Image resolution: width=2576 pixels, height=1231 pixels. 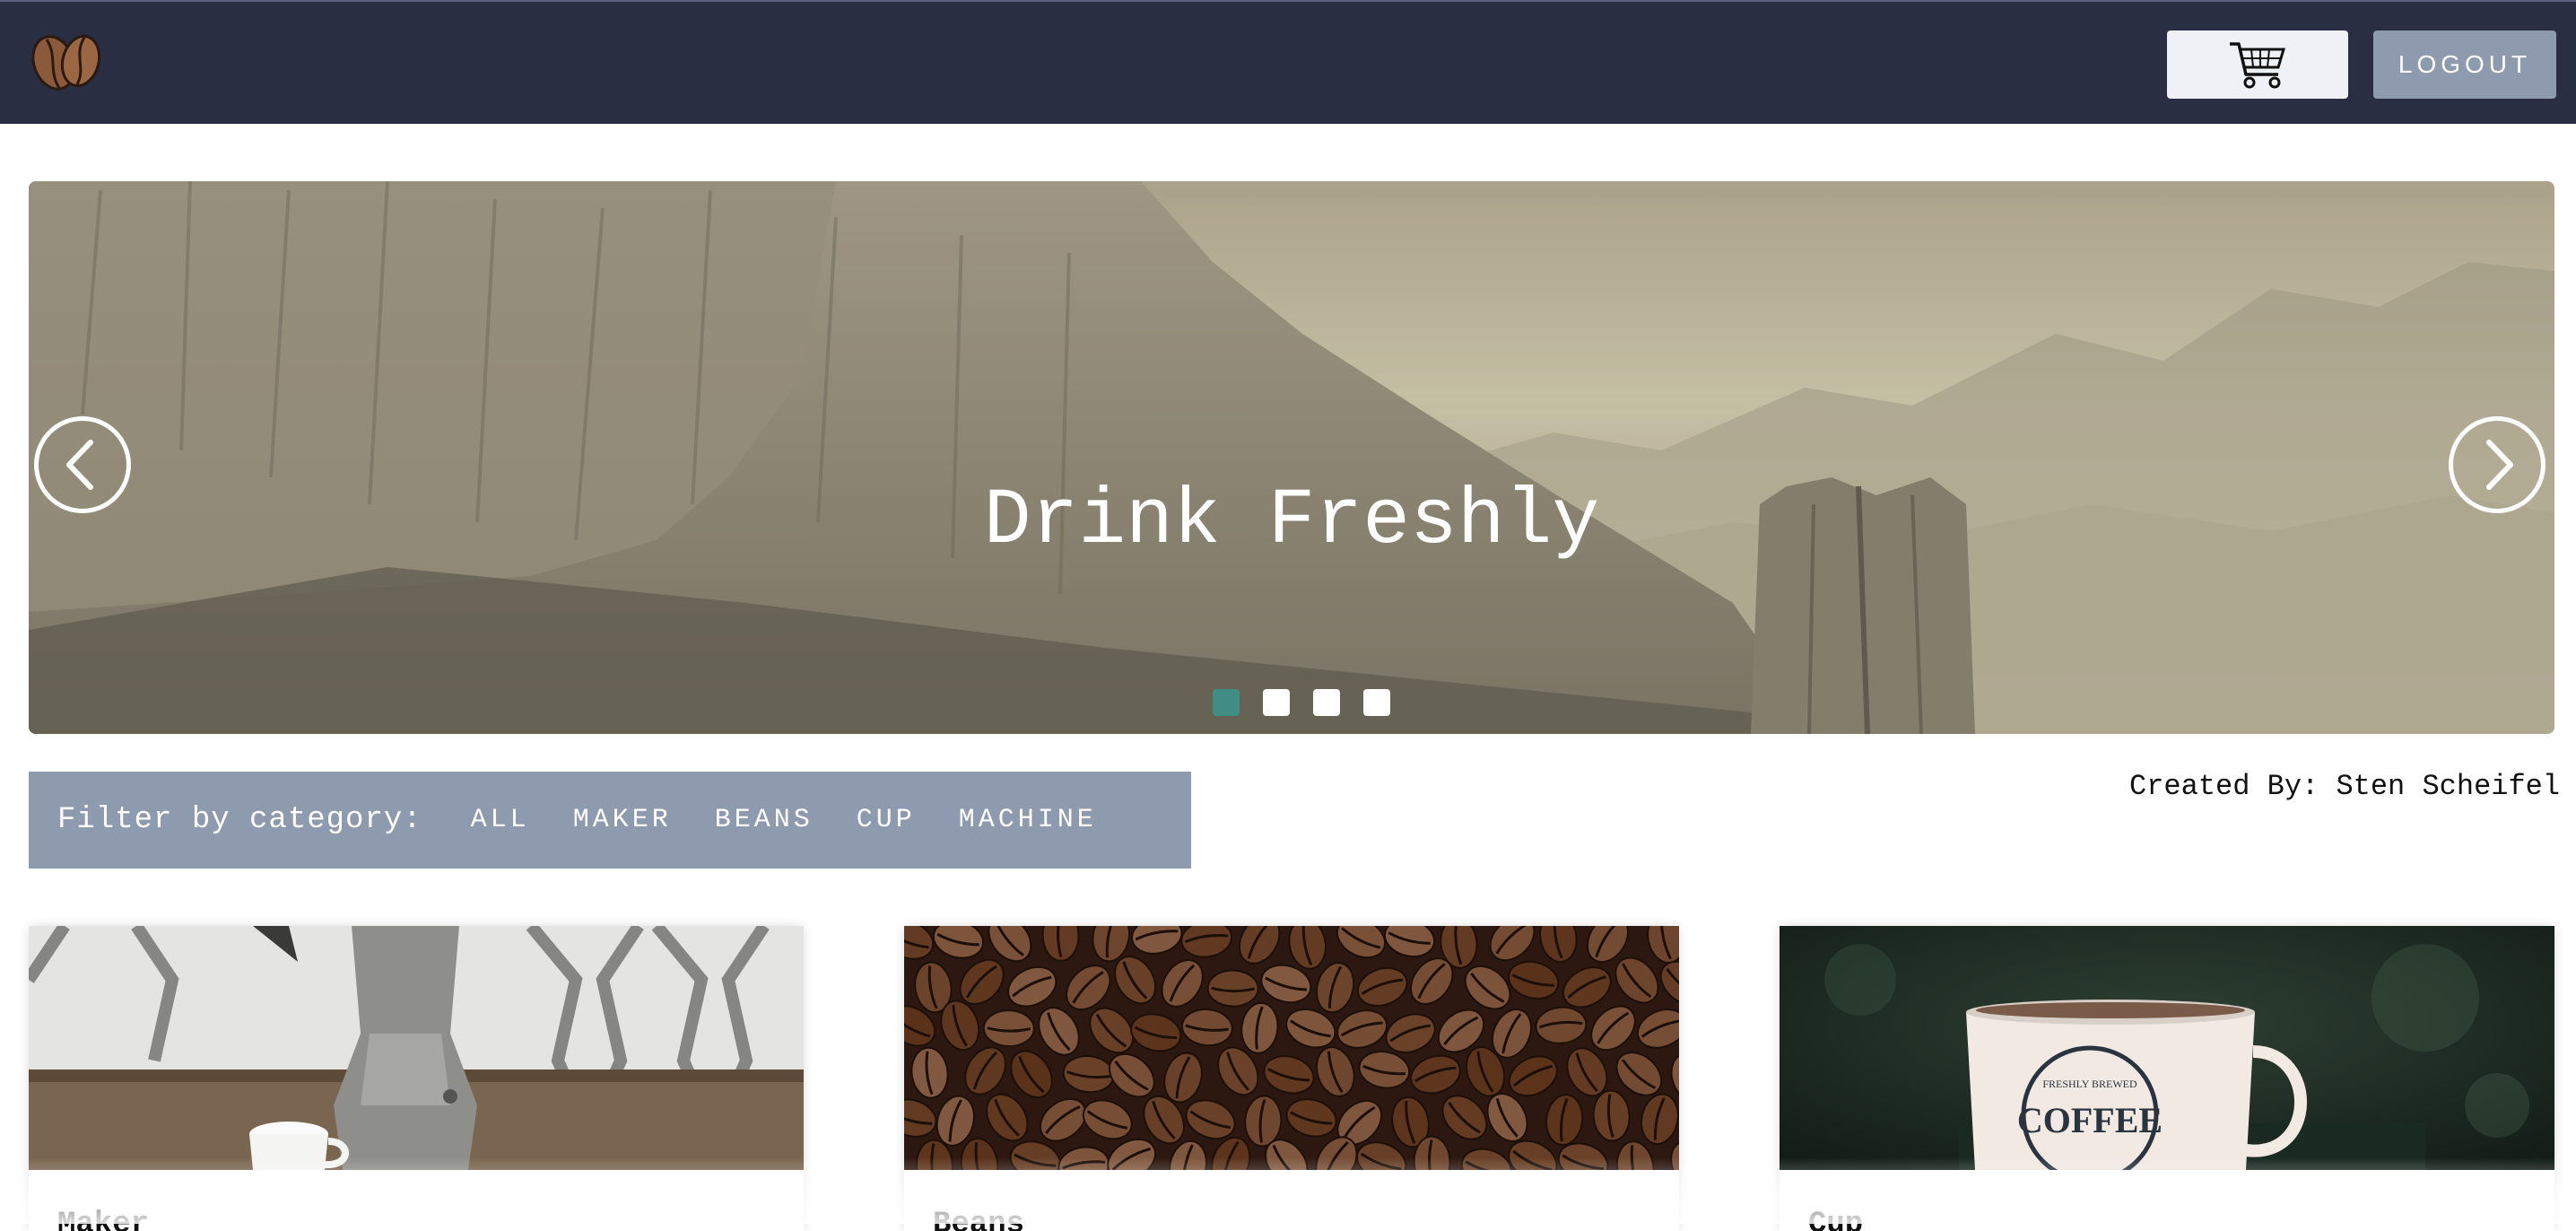 I want to click on filter-all: ALL, so click(x=500, y=820).